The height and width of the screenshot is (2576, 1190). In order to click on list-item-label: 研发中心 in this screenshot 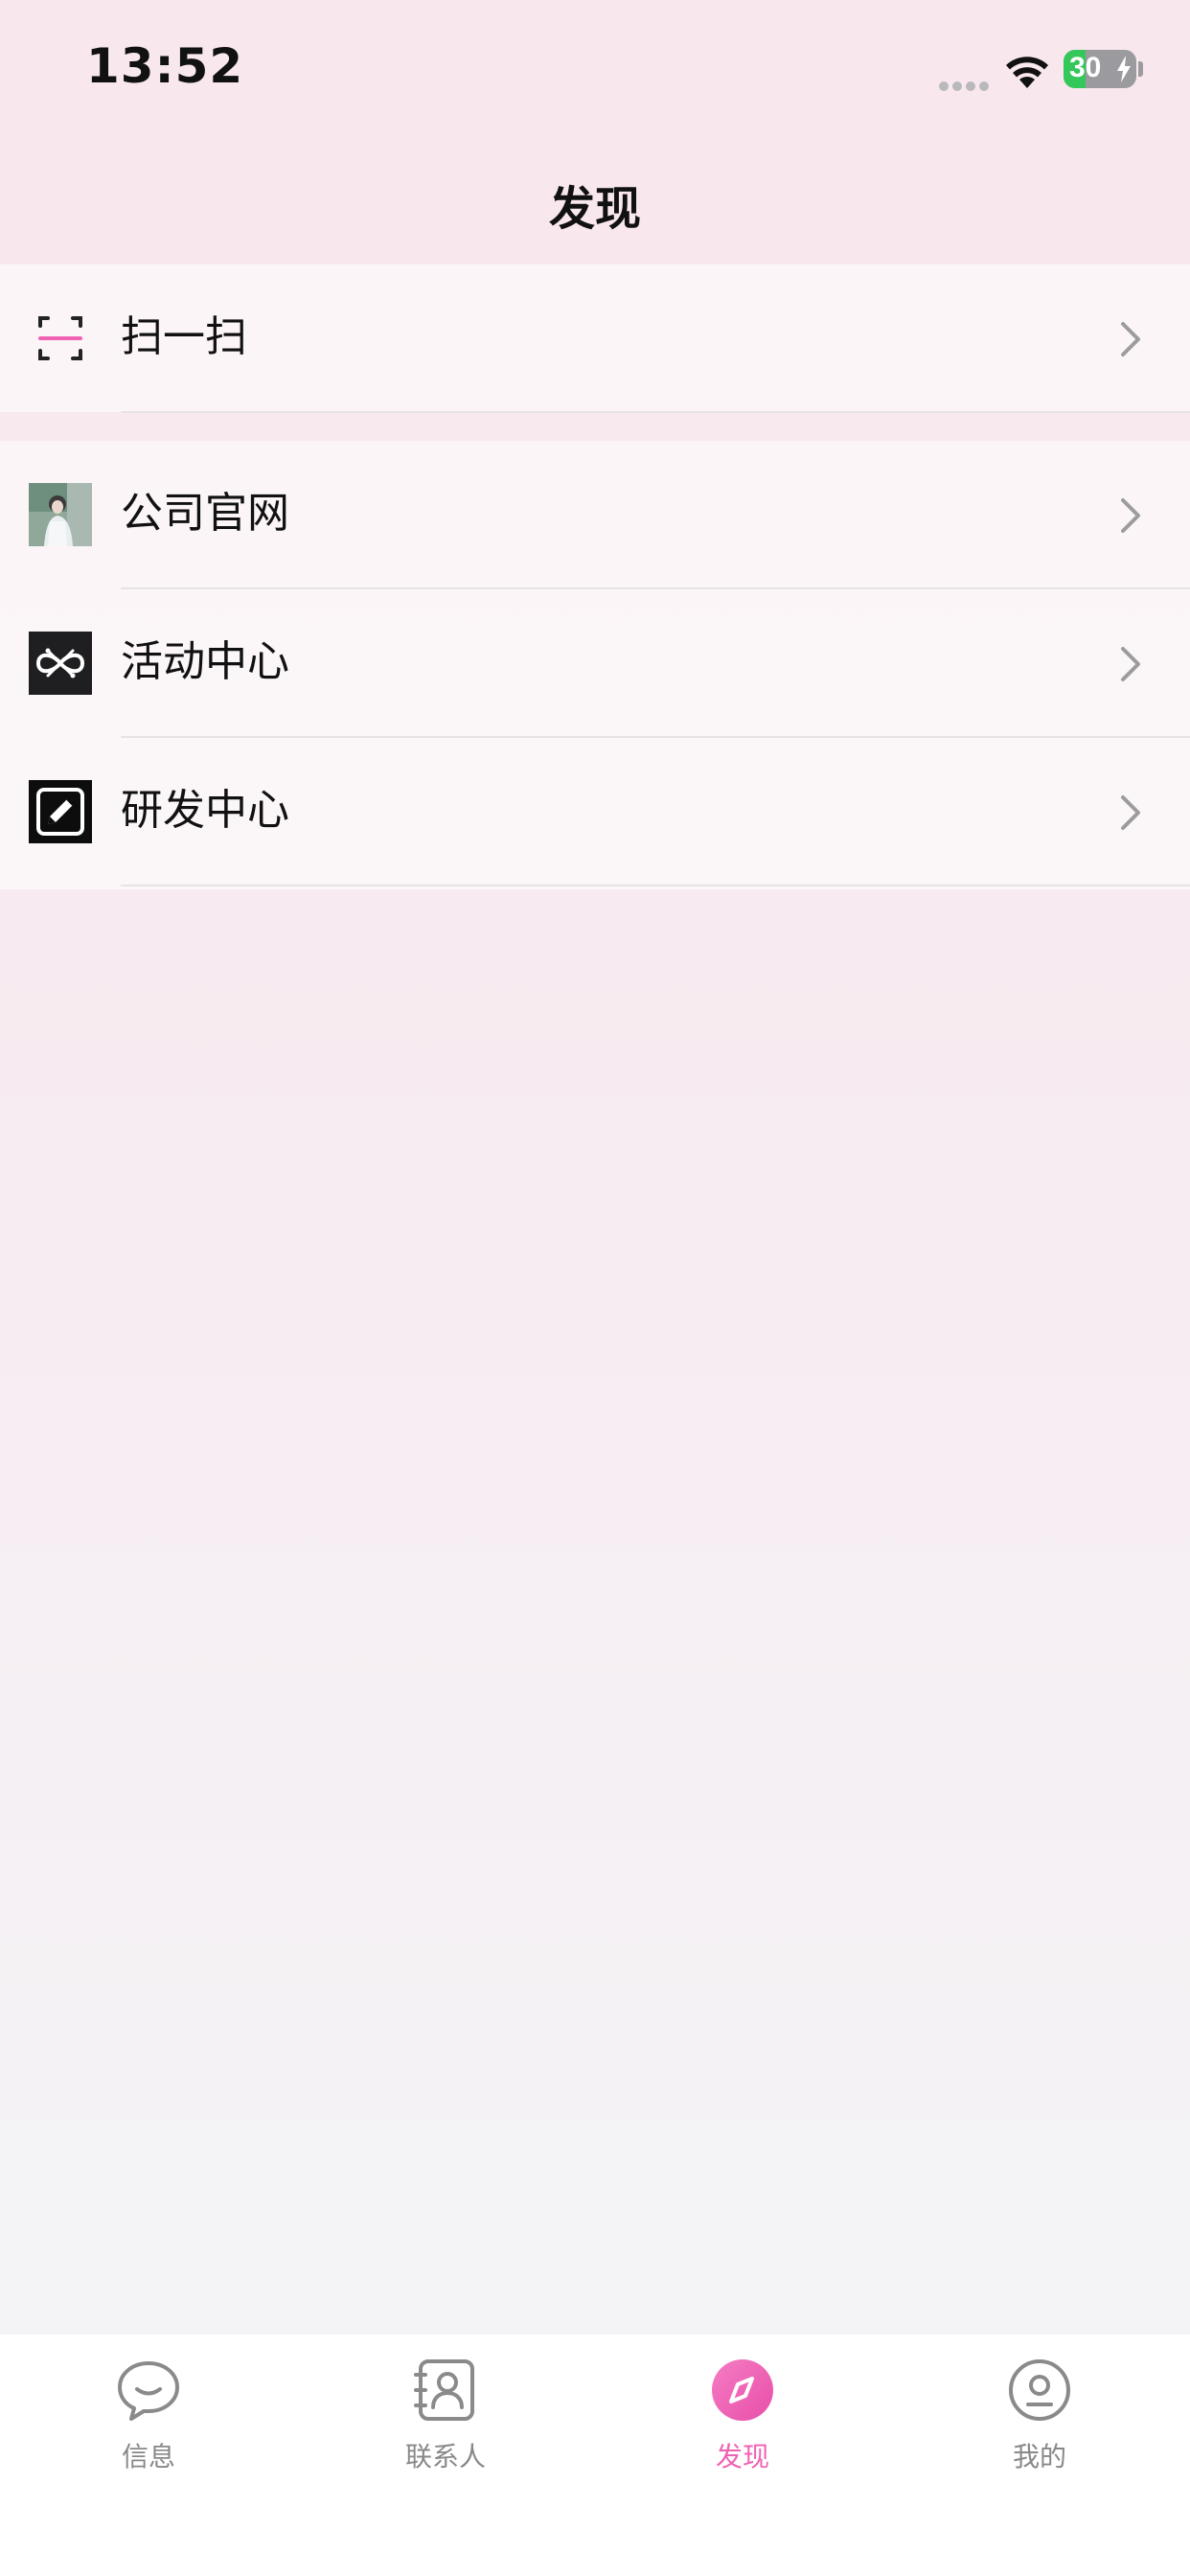, I will do `click(205, 810)`.